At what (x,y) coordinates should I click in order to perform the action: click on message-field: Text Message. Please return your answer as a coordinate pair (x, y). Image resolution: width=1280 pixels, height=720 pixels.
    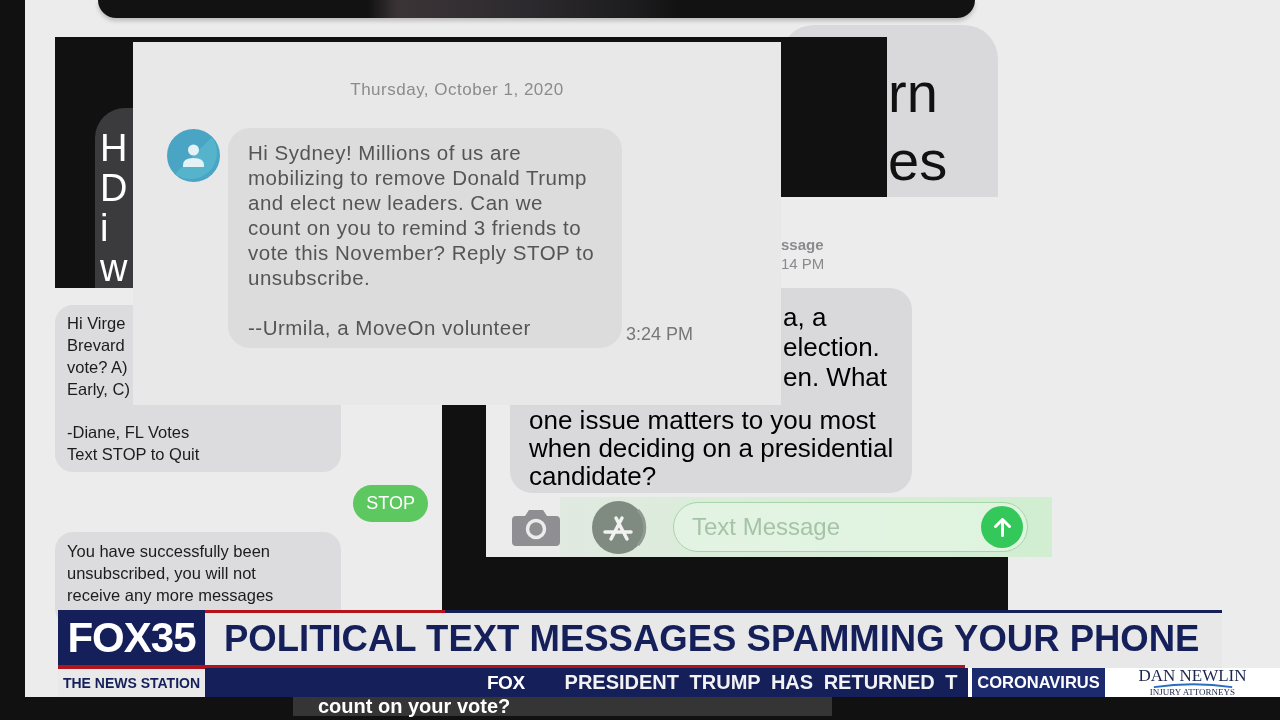
    Looking at the image, I should click on (850, 527).